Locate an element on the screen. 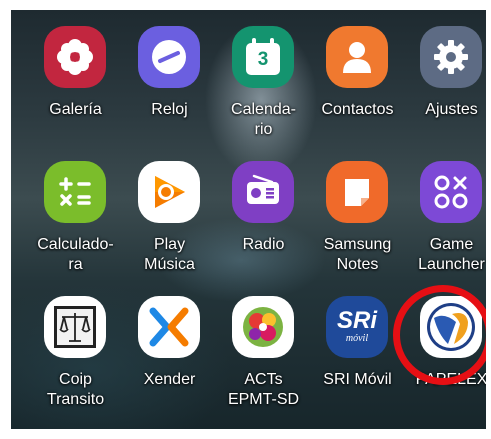  app-sri-movil: SRi móvil SRI Móvil is located at coordinates (357, 356).